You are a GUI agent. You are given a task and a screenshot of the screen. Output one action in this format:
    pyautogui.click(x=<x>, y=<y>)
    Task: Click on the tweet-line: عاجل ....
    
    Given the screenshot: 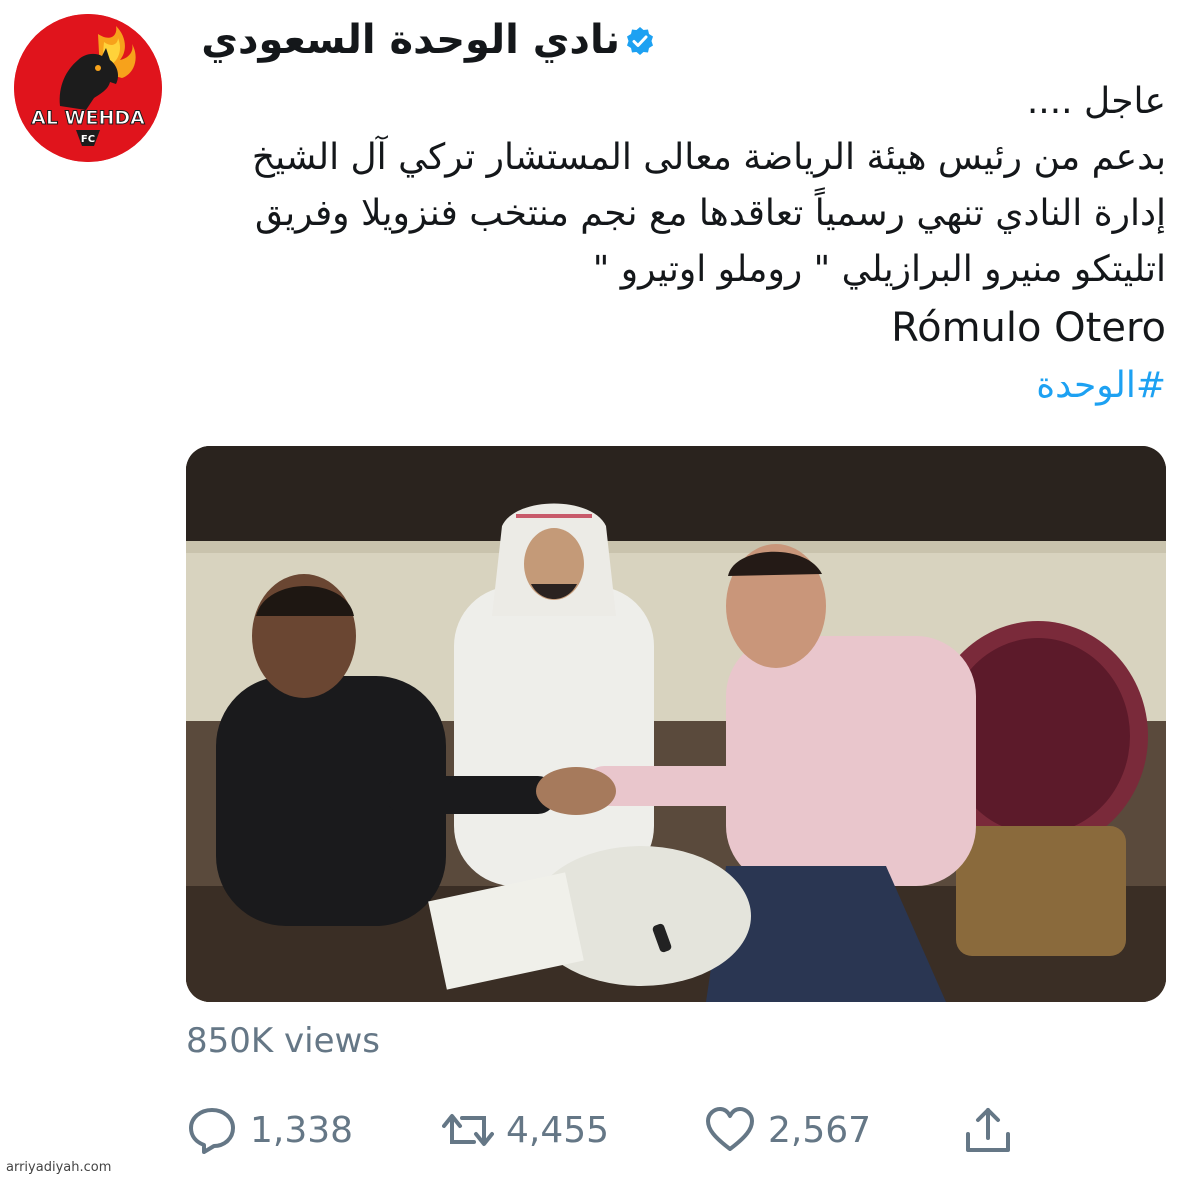 What is the action you would take?
    pyautogui.click(x=1096, y=101)
    